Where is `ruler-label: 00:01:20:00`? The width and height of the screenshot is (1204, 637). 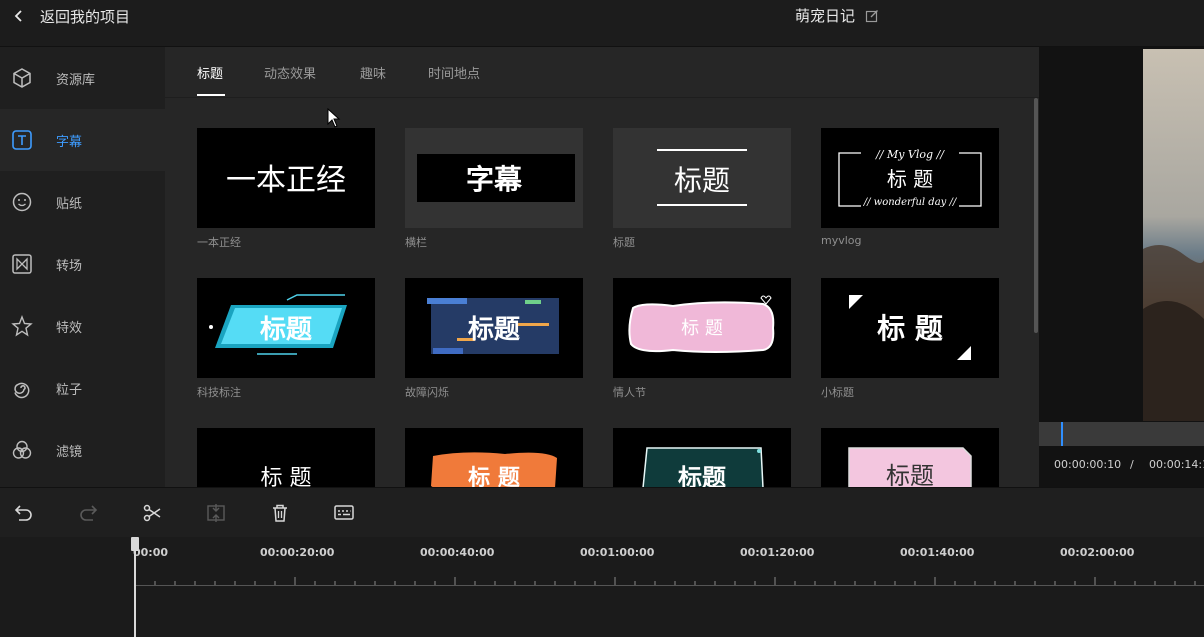 ruler-label: 00:01:20:00 is located at coordinates (777, 552).